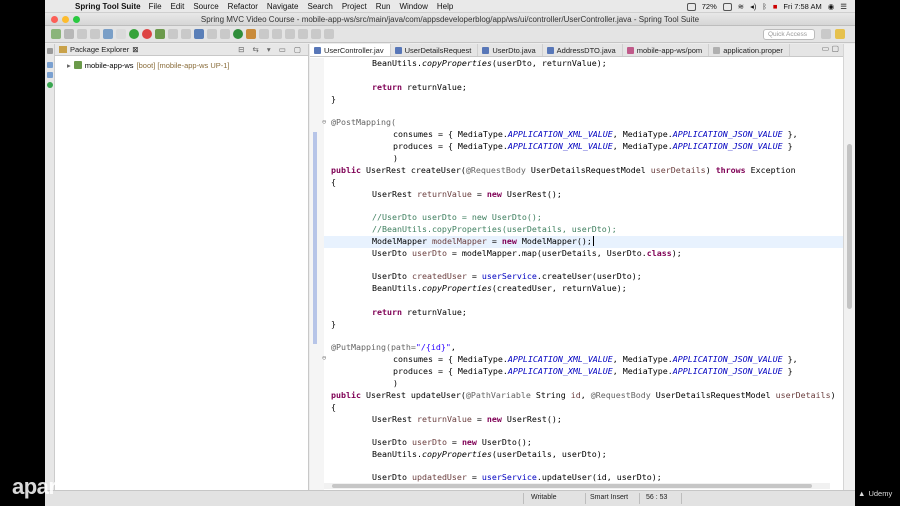 The width and height of the screenshot is (900, 506). Describe the element at coordinates (49, 85) in the screenshot. I see `boot-dashboard-icon` at that location.